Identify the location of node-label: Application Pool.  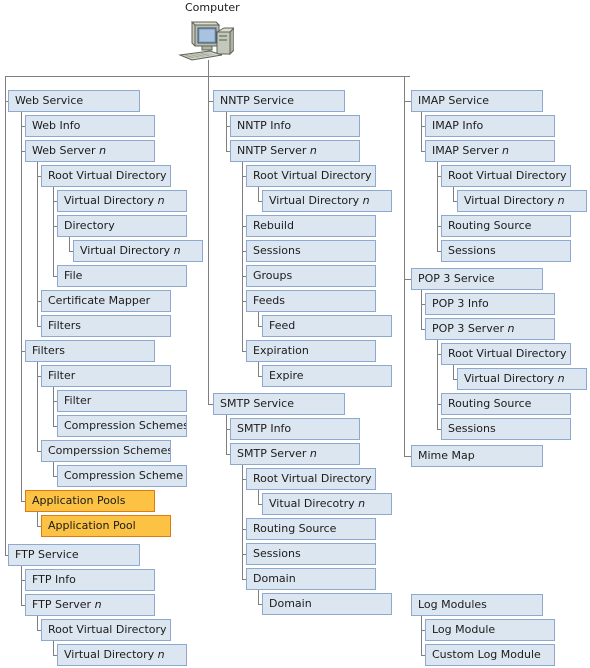
(92, 525).